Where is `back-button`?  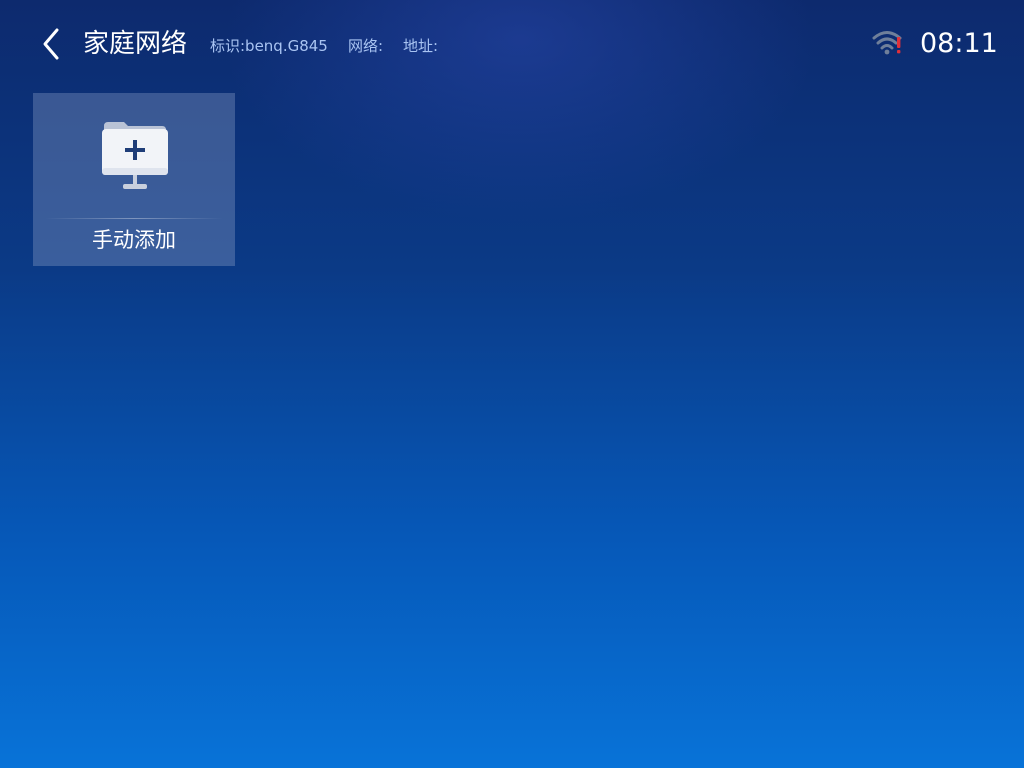 back-button is located at coordinates (51, 44).